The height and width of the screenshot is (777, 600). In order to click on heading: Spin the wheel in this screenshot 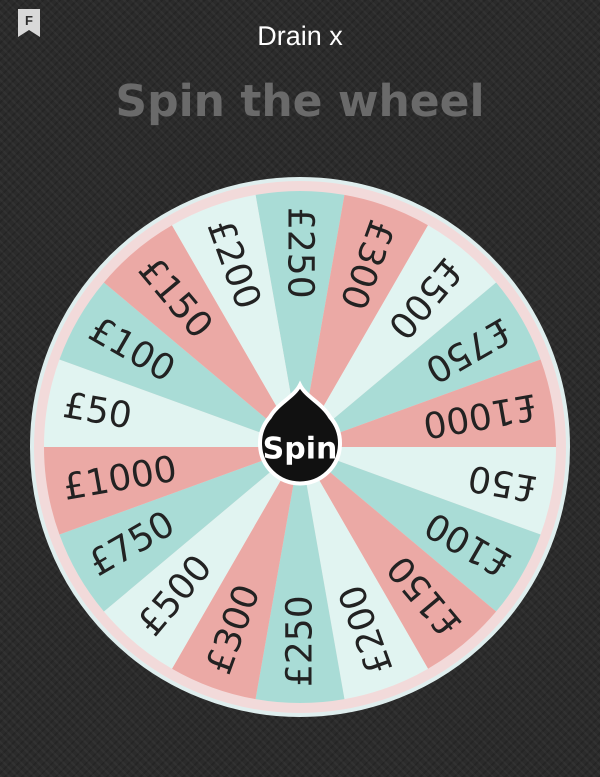, I will do `click(300, 102)`.